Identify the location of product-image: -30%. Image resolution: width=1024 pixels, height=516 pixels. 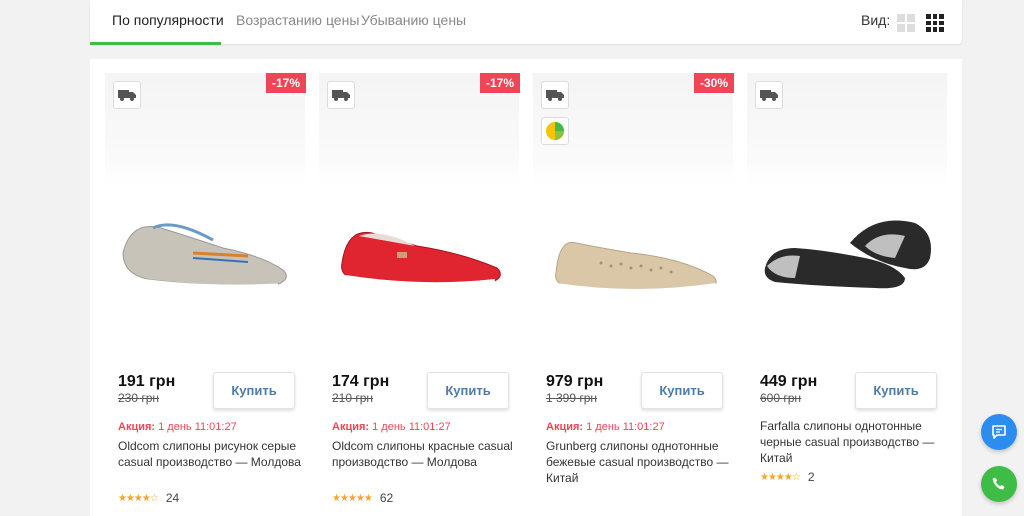
(633, 214).